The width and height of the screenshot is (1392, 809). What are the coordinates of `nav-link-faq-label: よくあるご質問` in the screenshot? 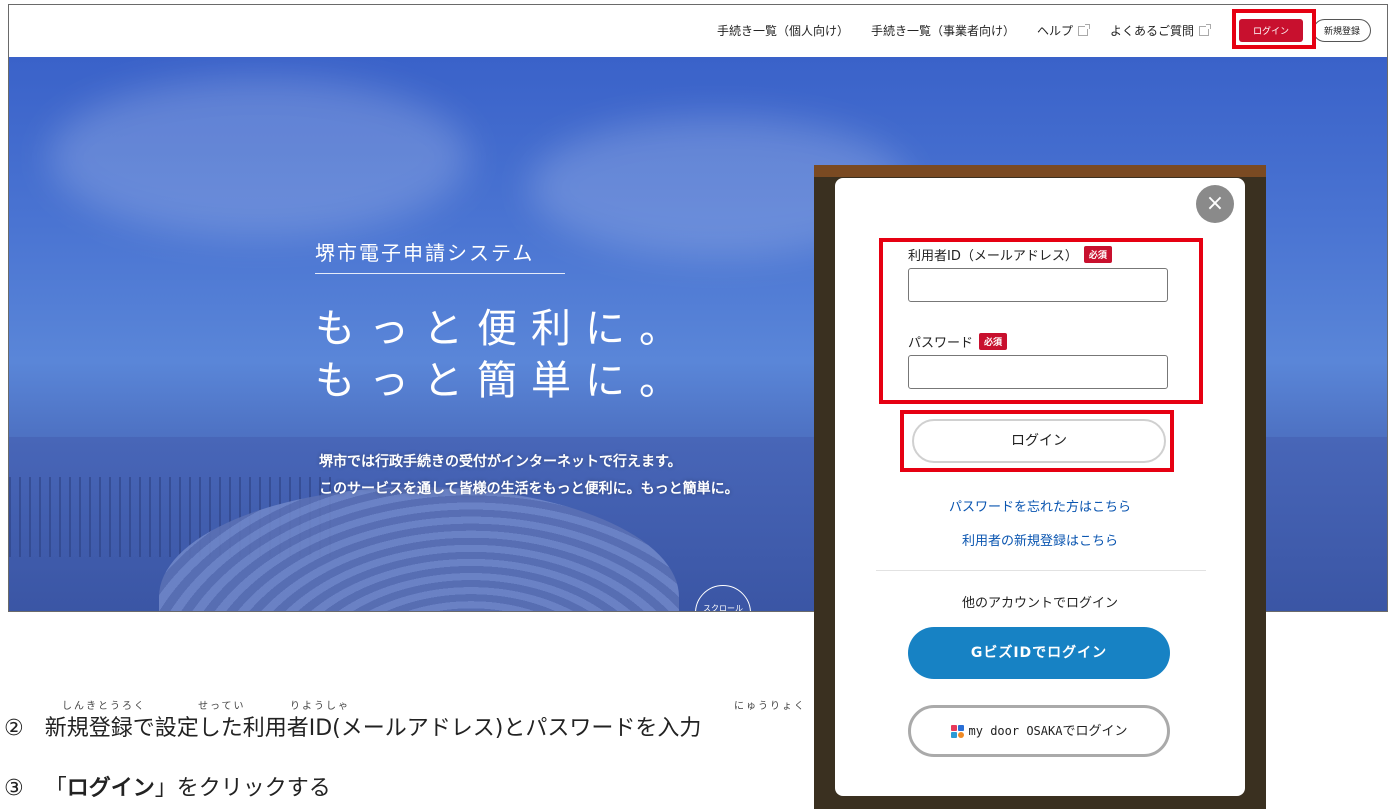 It's located at (1151, 31).